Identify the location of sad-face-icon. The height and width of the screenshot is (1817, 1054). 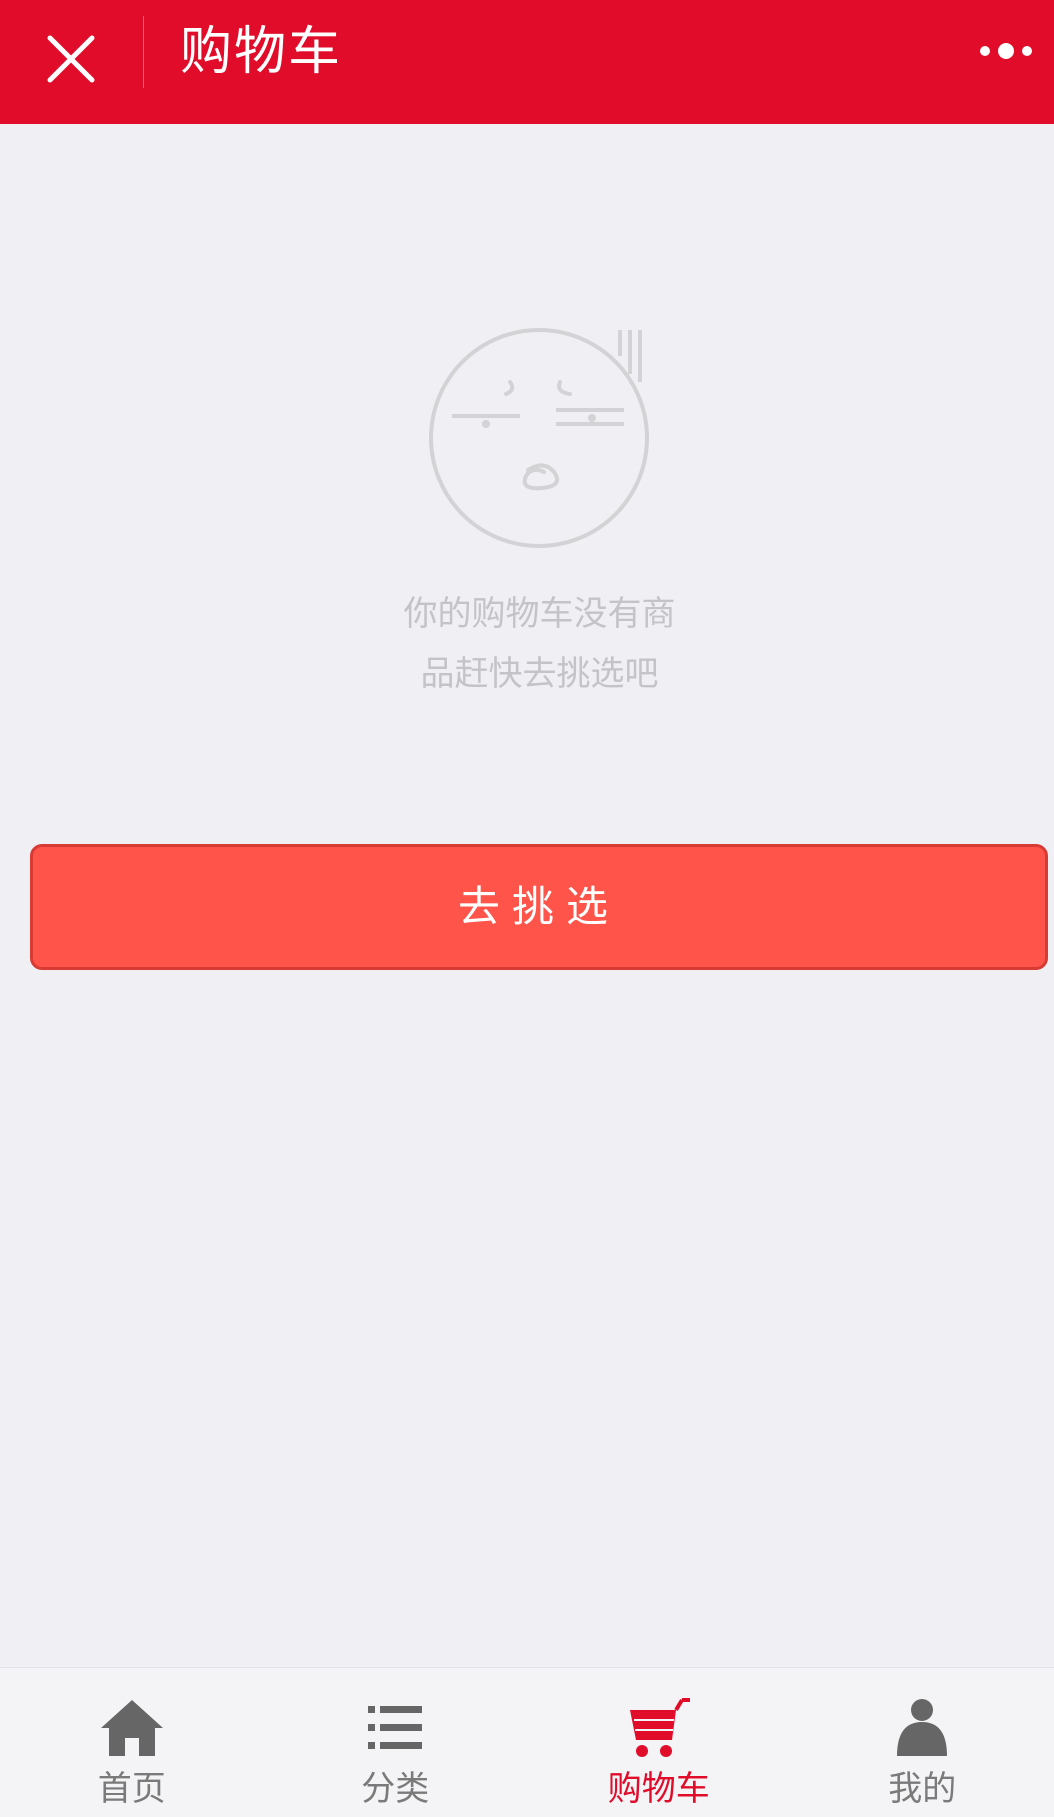
(544, 440).